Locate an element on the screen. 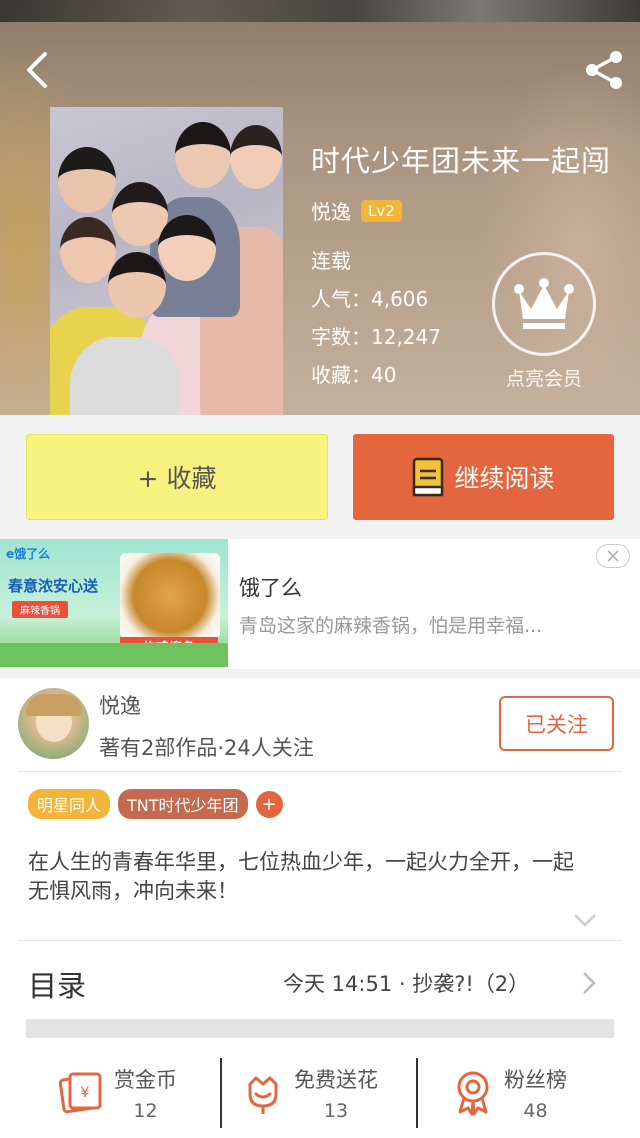 This screenshot has width=640, height=1138. medal-icon is located at coordinates (473, 1093).